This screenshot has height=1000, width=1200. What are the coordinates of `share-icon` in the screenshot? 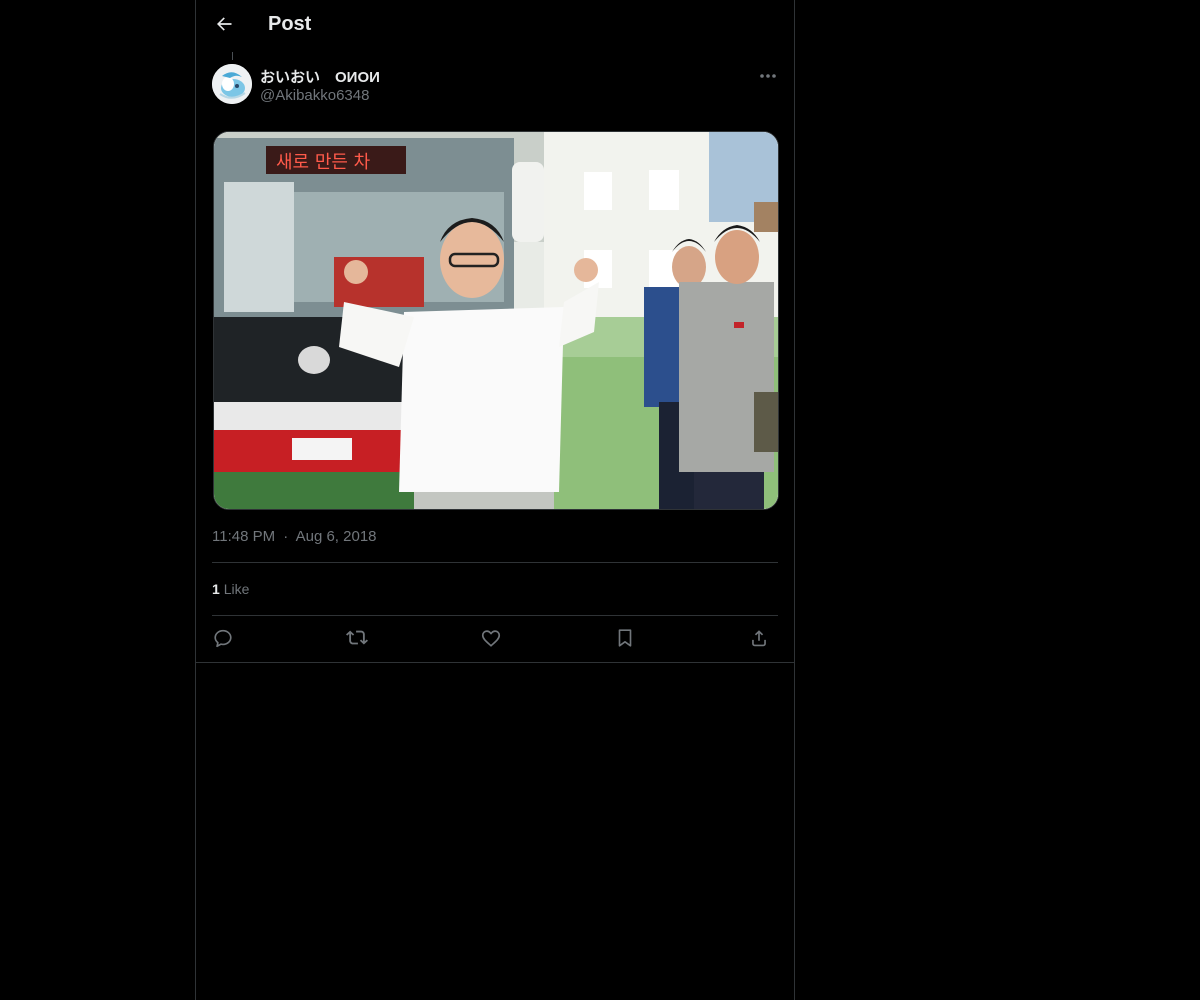 It's located at (759, 640).